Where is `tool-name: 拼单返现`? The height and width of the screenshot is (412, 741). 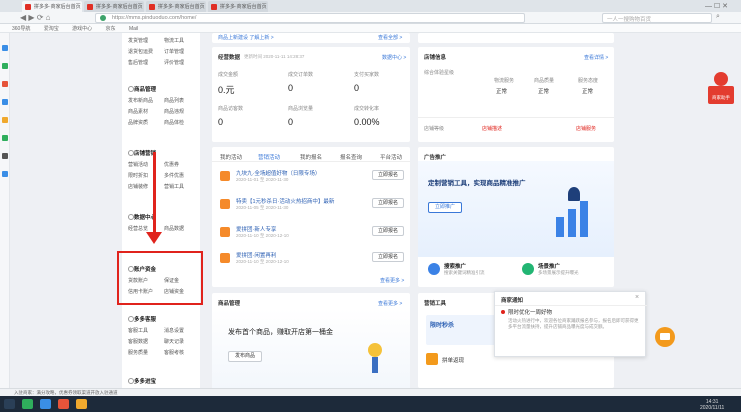
tool-name: 拼单返现 is located at coordinates (453, 360).